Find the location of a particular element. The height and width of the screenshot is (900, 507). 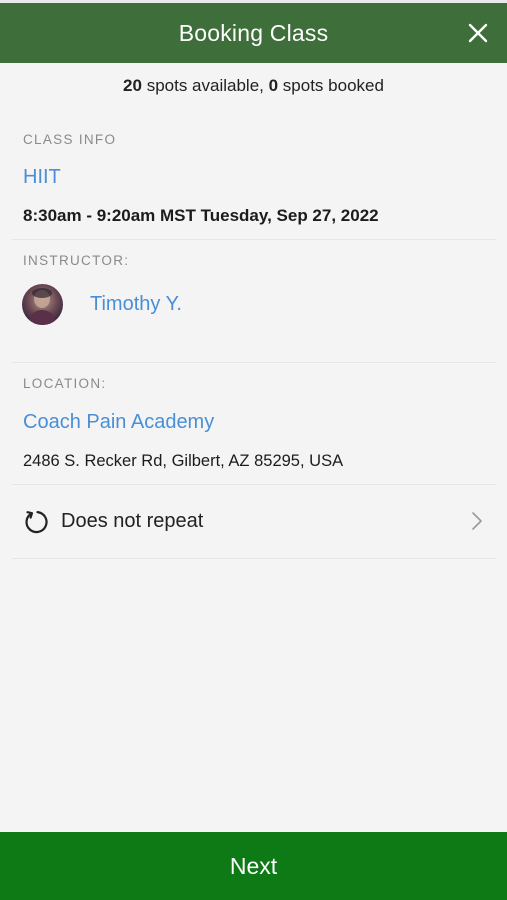

spots-booked-count: 0 is located at coordinates (273, 85).